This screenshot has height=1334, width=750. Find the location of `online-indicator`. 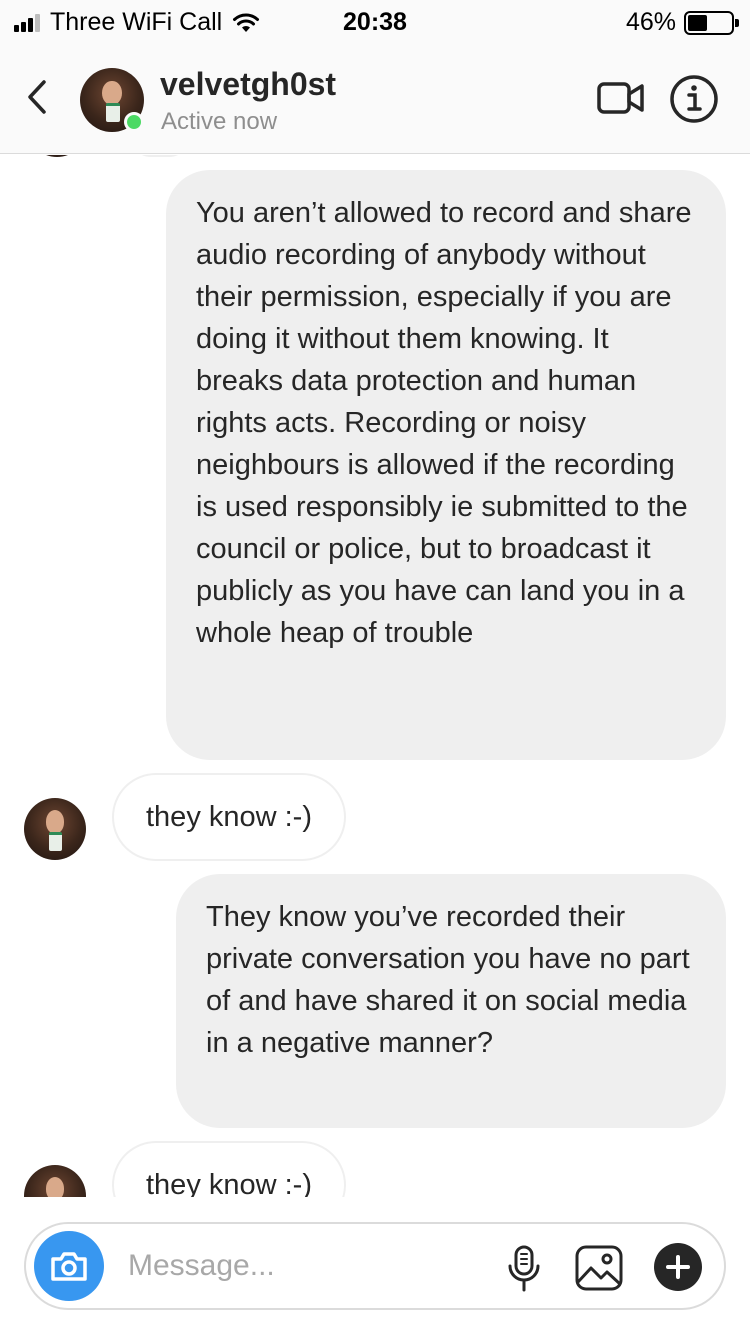

online-indicator is located at coordinates (134, 122).